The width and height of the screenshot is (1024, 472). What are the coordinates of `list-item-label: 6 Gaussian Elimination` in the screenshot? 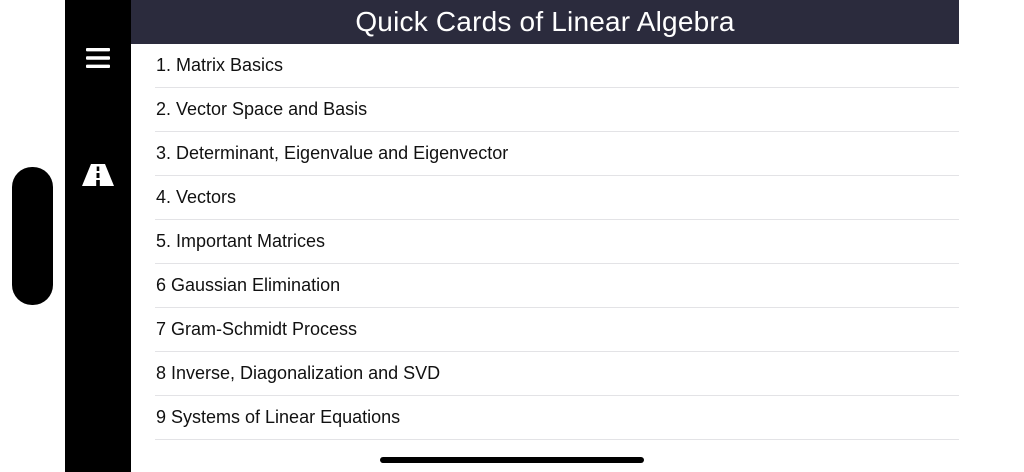 It's located at (248, 285).